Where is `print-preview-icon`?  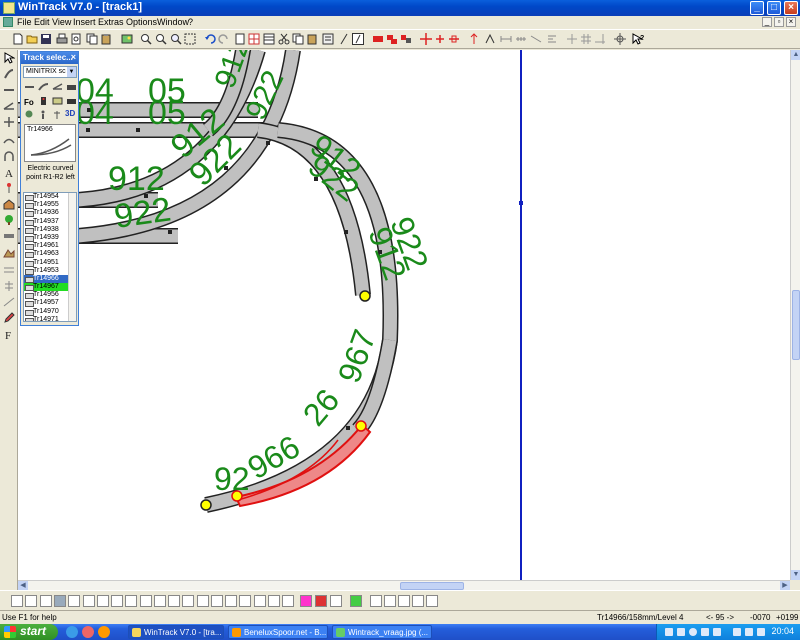
print-preview-icon is located at coordinates (76, 39).